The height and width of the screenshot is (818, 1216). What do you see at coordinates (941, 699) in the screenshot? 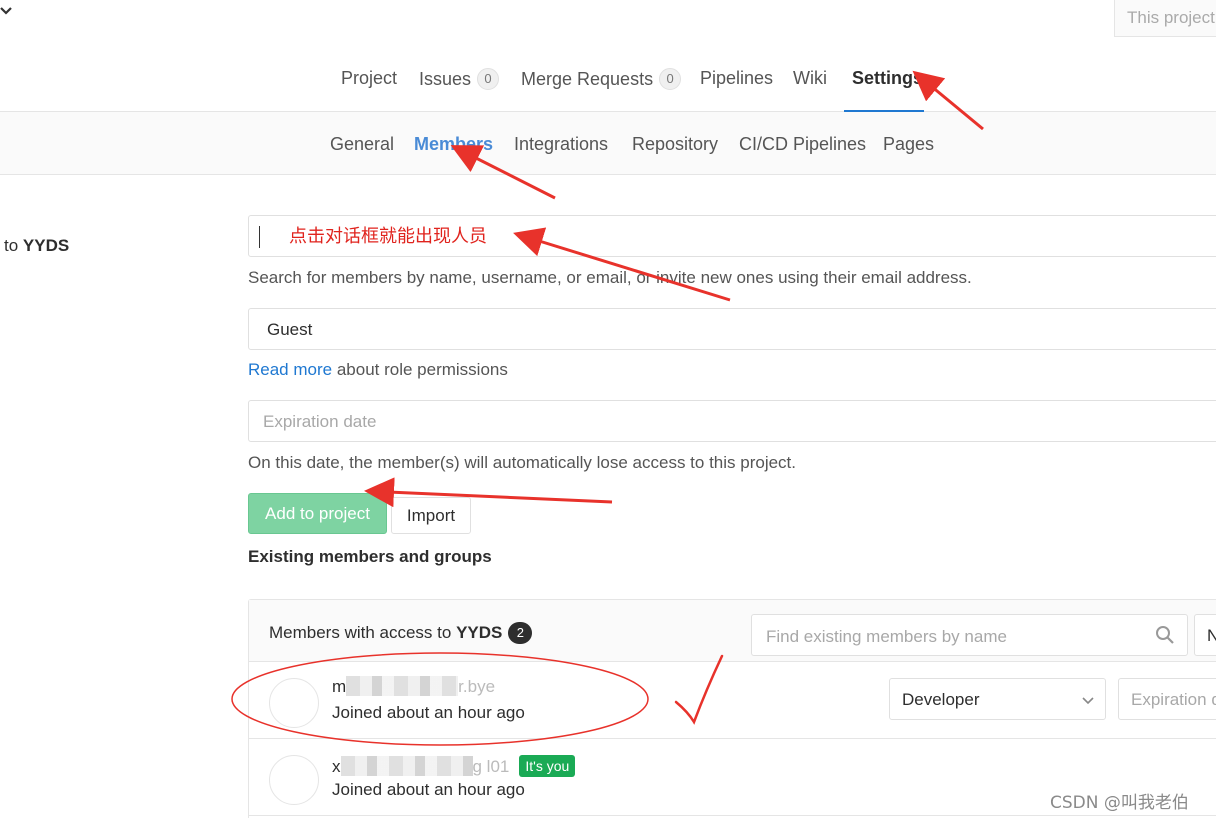
I see `member-role-value: Developer` at bounding box center [941, 699].